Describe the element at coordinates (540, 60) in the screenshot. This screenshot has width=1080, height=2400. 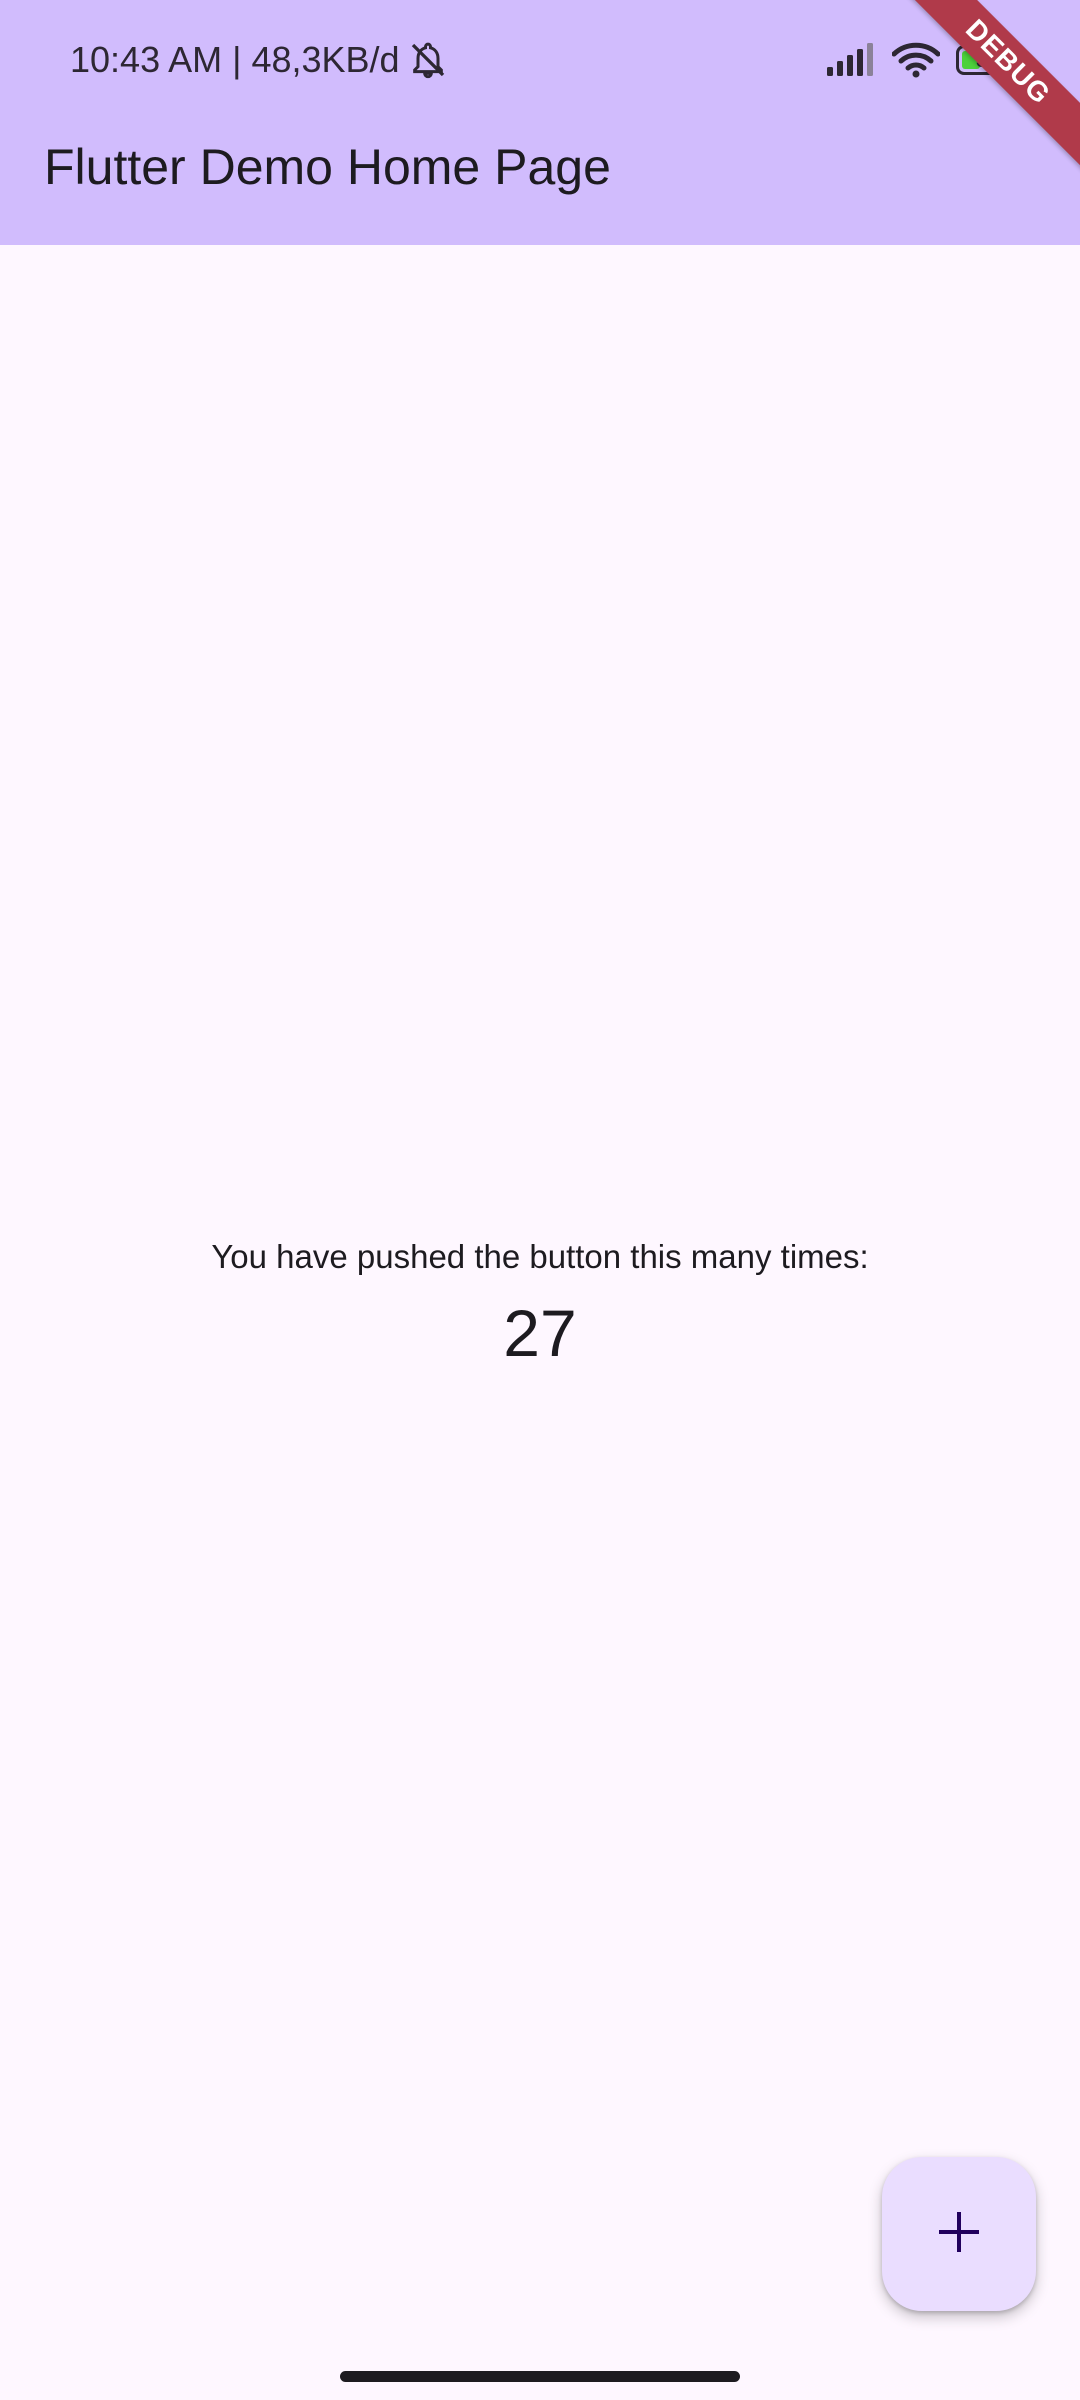
I see `status-bar: 10:43 AM | 48,3KB/d` at that location.